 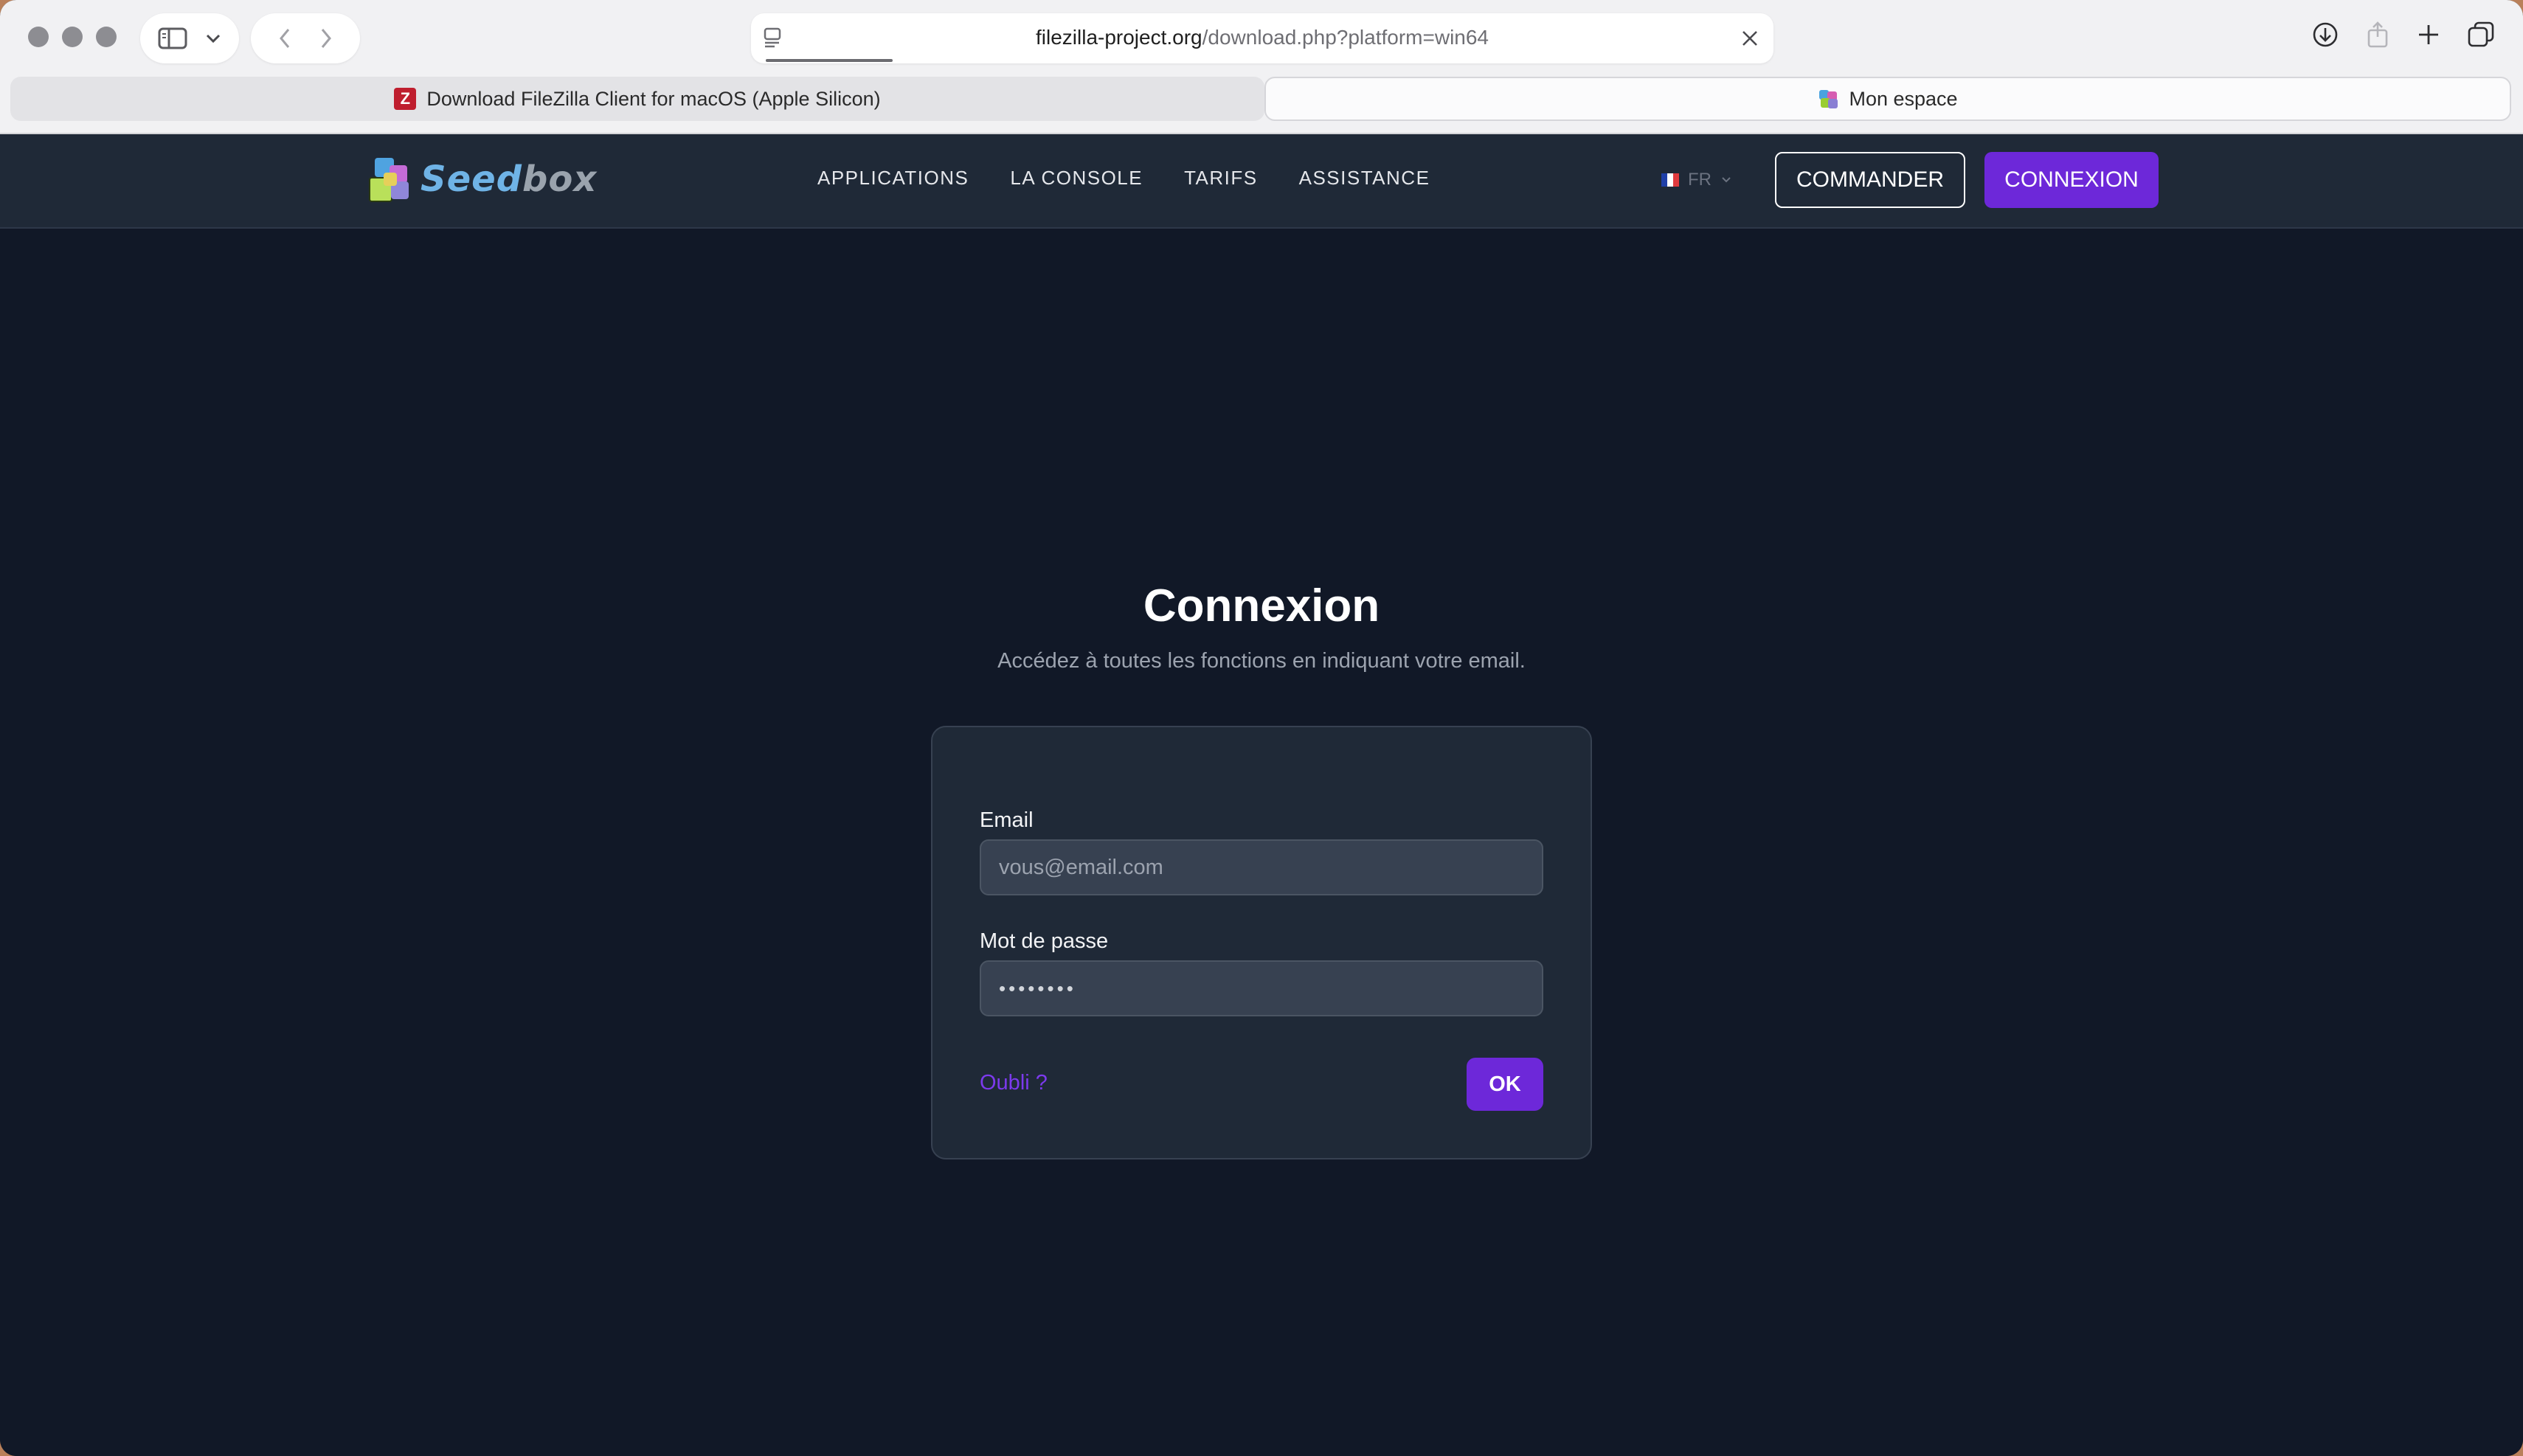 I want to click on share-icon, so click(x=2377, y=35).